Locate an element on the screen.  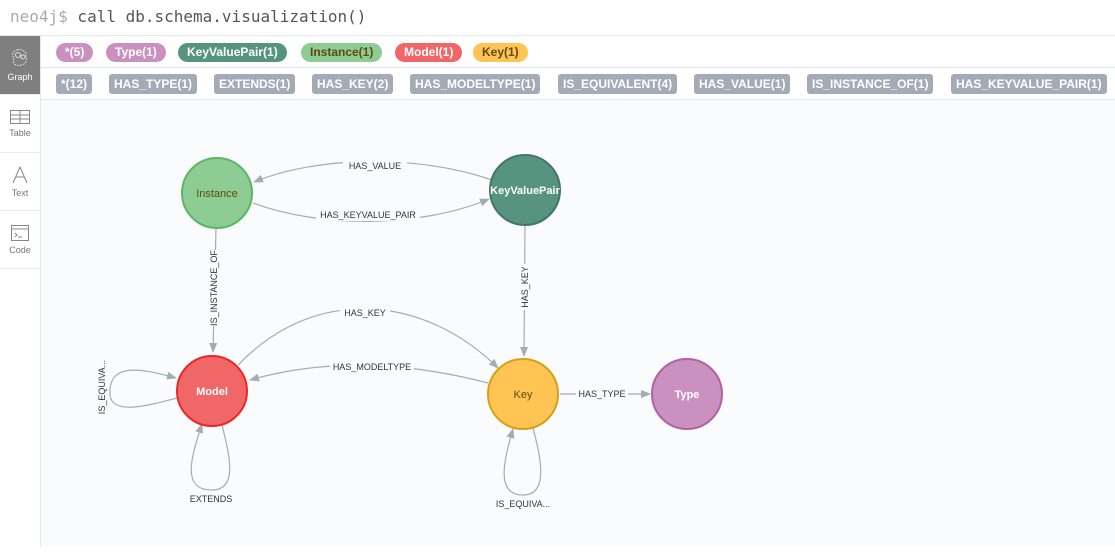
label-pill-key: Key(1) is located at coordinates (500, 52).